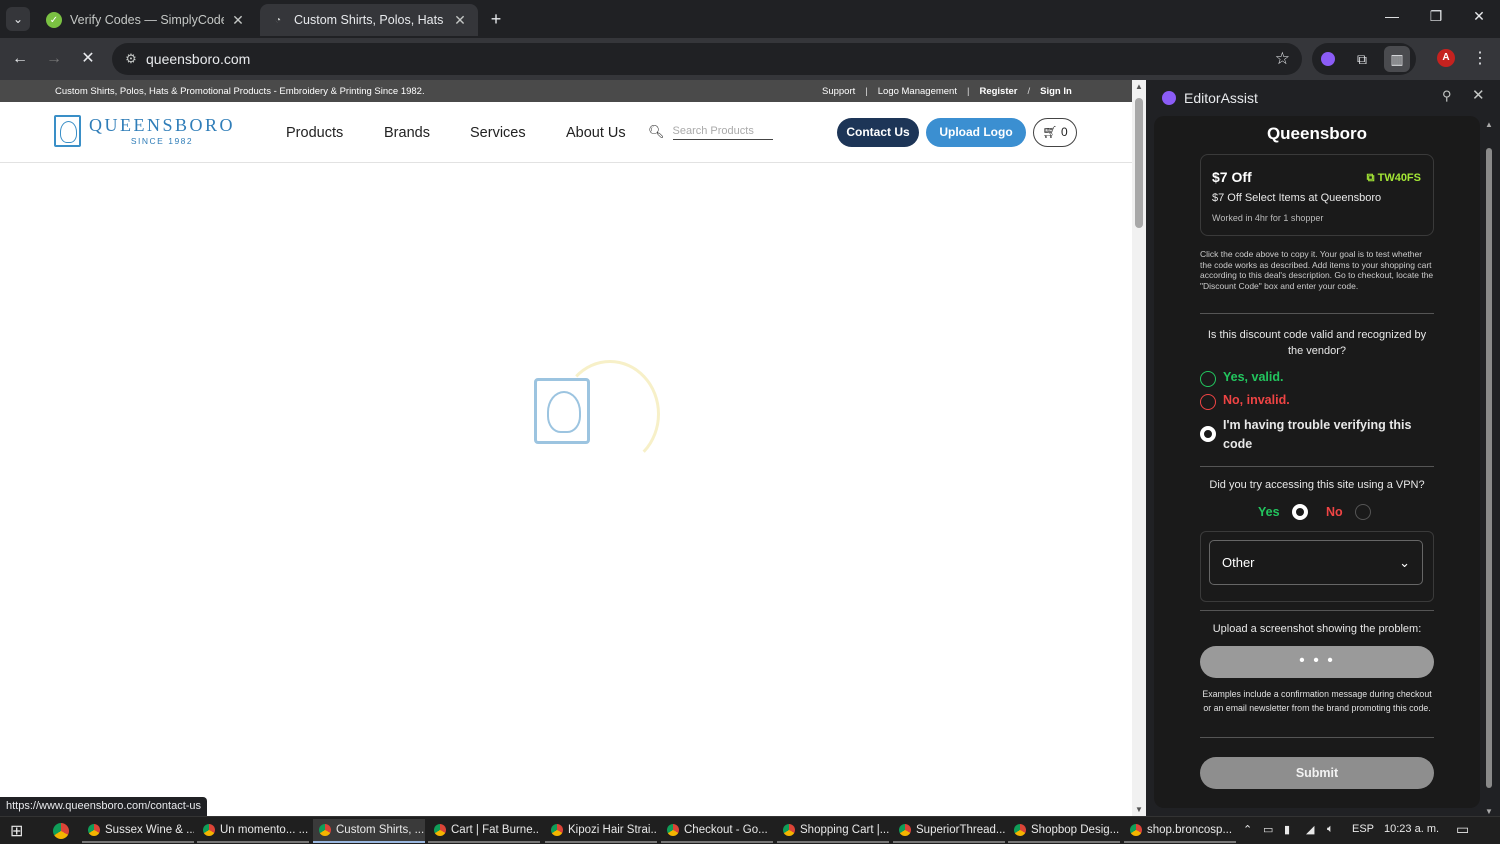  What do you see at coordinates (1397, 59) in the screenshot?
I see `side-panel-icon: ▥` at bounding box center [1397, 59].